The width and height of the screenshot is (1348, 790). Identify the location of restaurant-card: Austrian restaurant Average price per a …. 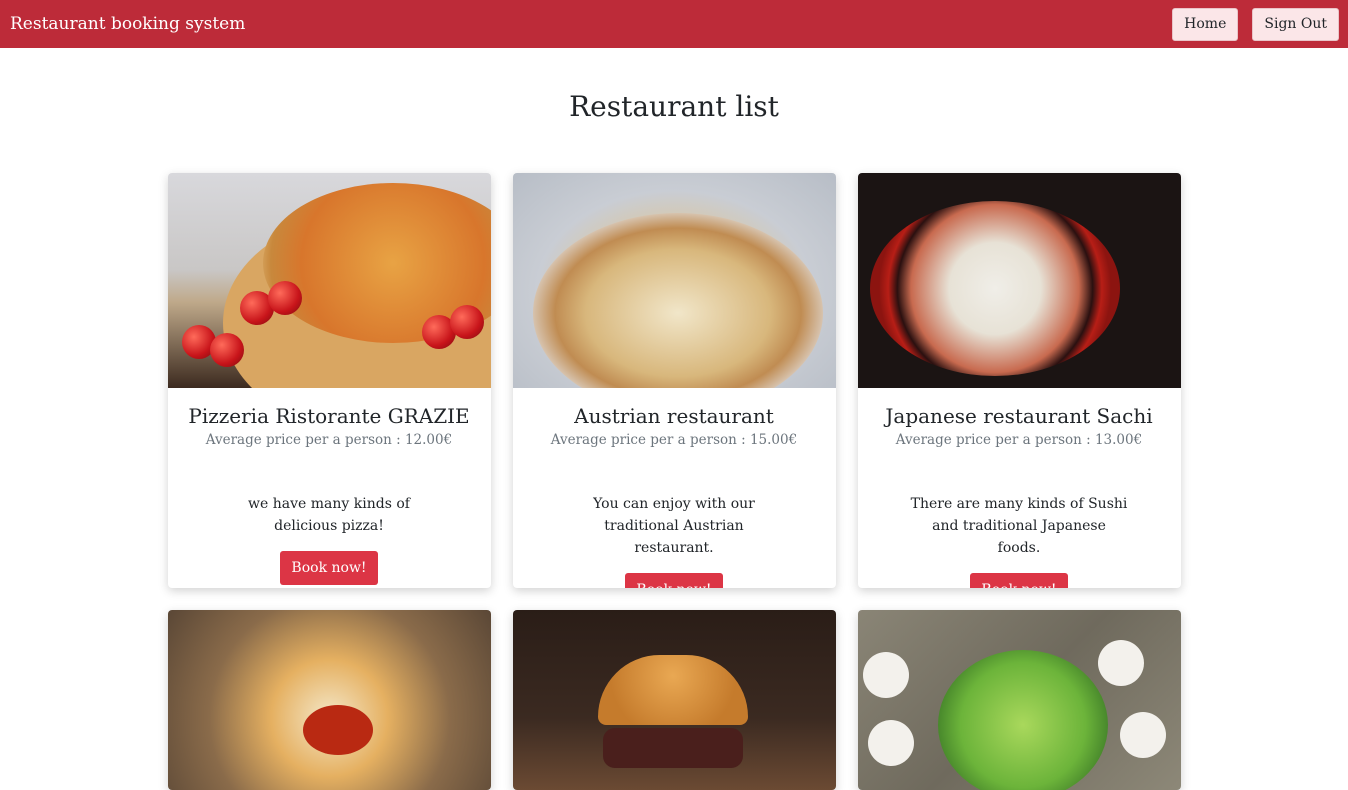
(674, 380).